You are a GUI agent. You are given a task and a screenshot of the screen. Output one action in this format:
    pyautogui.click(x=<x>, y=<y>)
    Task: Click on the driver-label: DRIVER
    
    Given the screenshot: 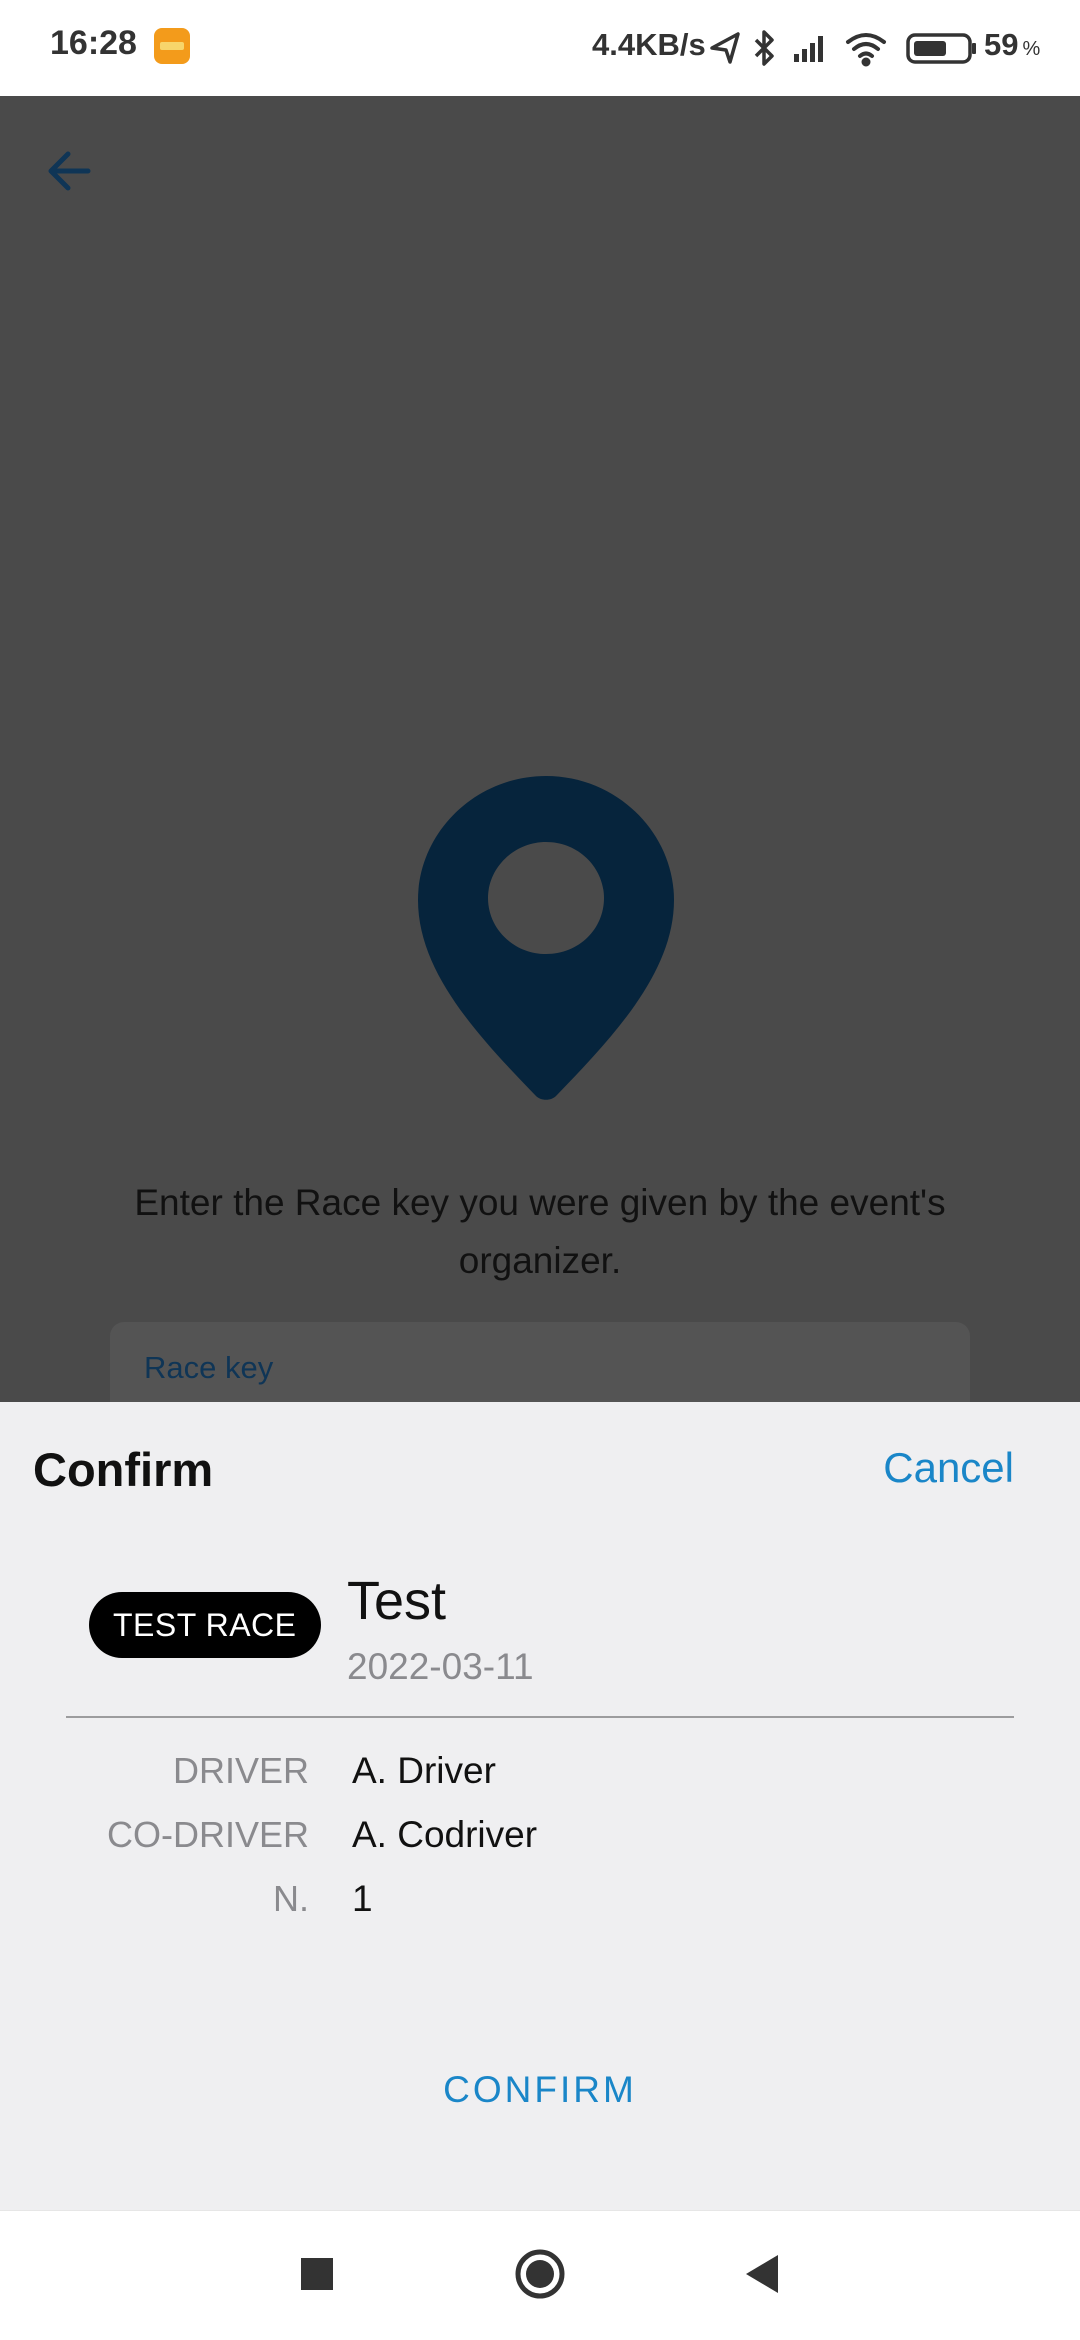 What is the action you would take?
    pyautogui.click(x=240, y=1770)
    